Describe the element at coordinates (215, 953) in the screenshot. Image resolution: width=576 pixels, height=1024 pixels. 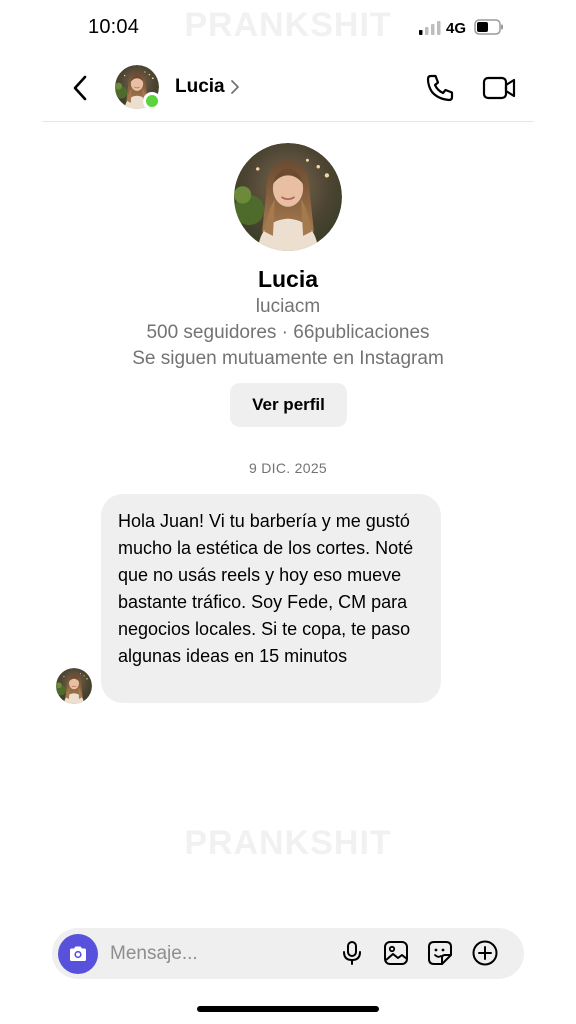
I see `message-input` at that location.